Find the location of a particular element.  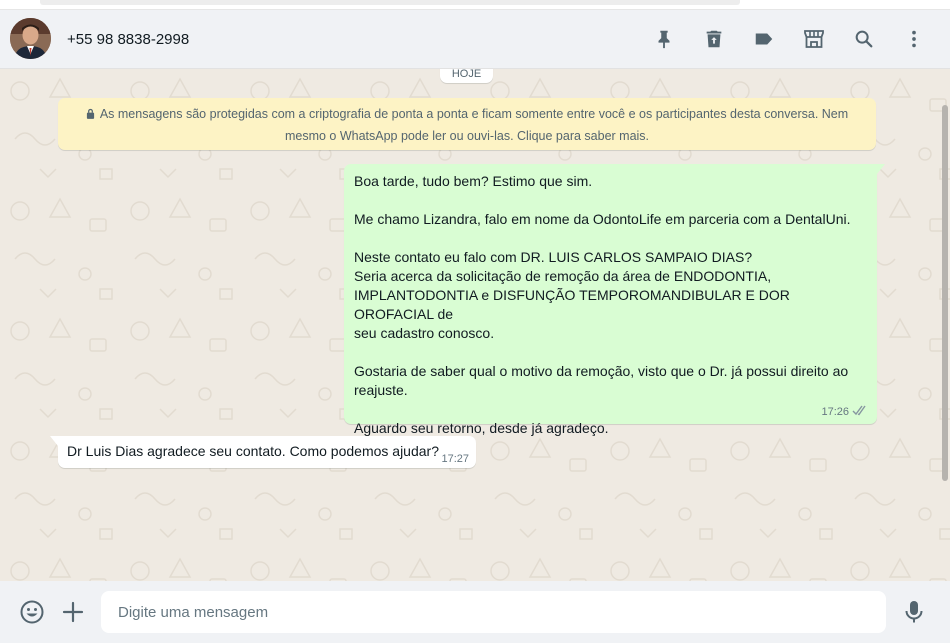

message-input is located at coordinates (493, 612).